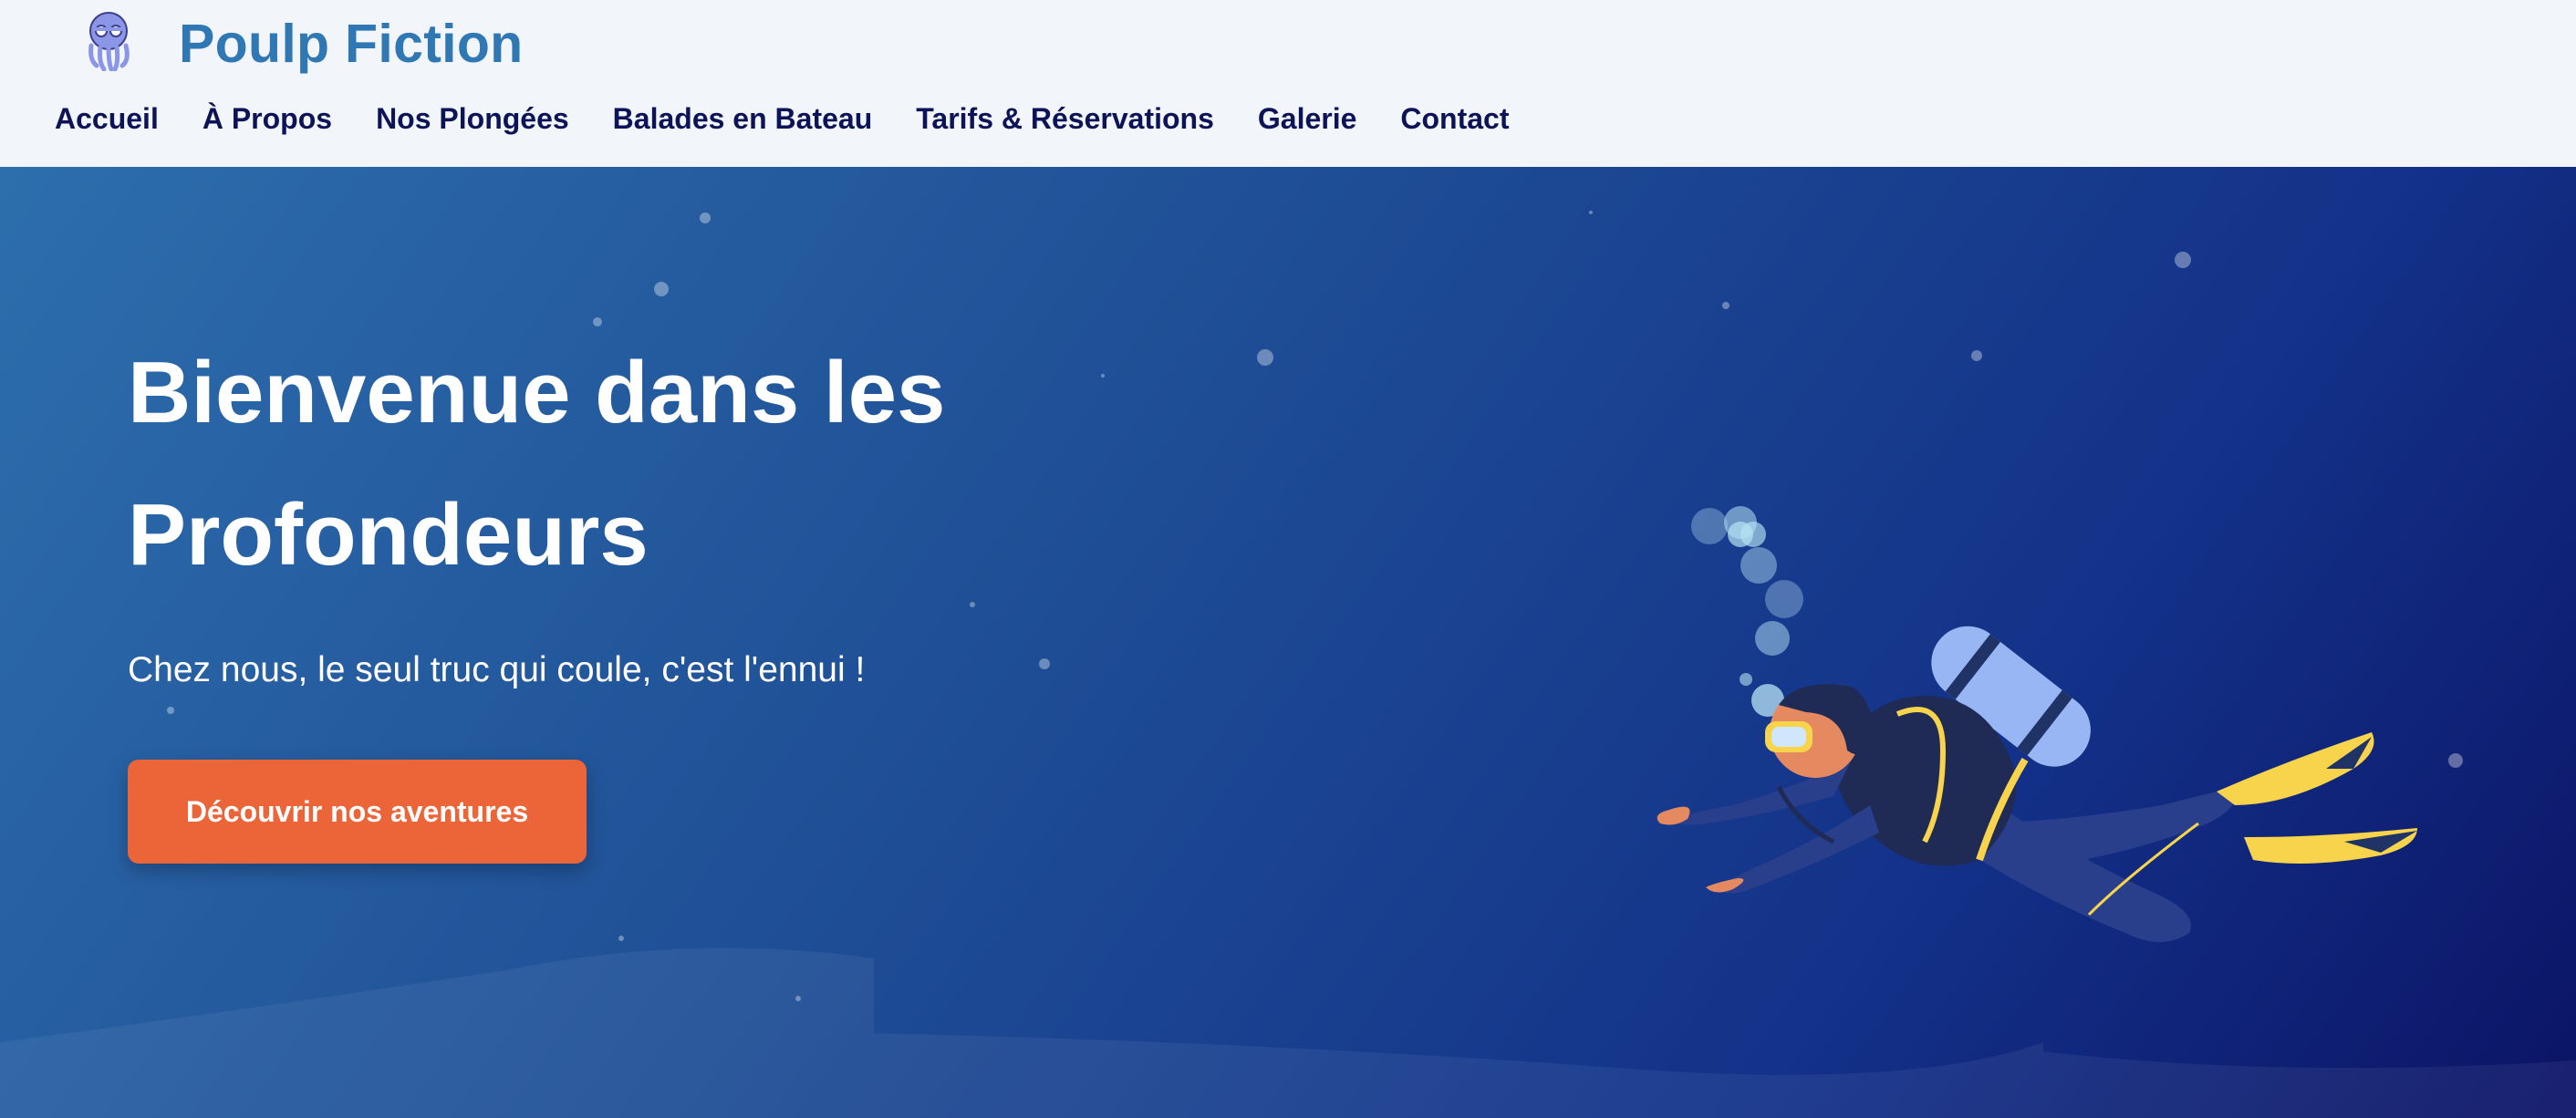  Describe the element at coordinates (352, 44) in the screenshot. I see `brand-name: Poulp Fiction` at that location.